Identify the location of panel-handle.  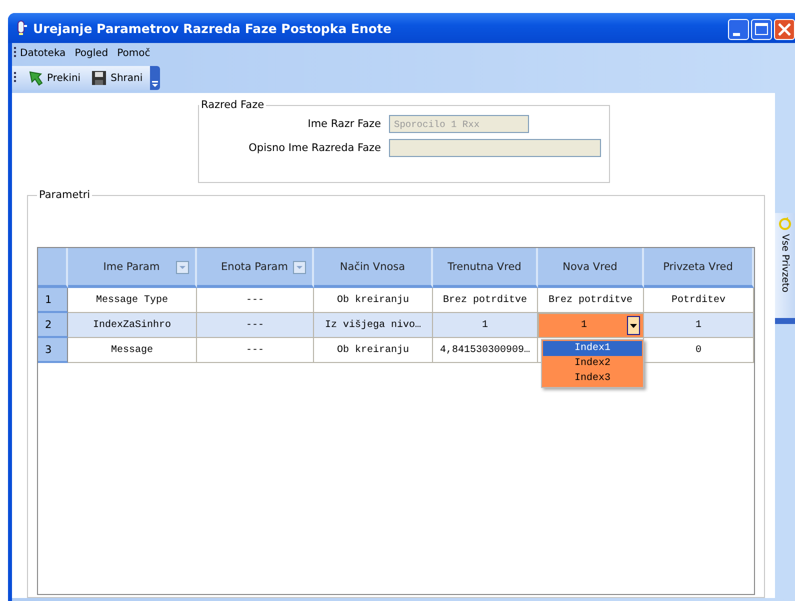
(785, 321).